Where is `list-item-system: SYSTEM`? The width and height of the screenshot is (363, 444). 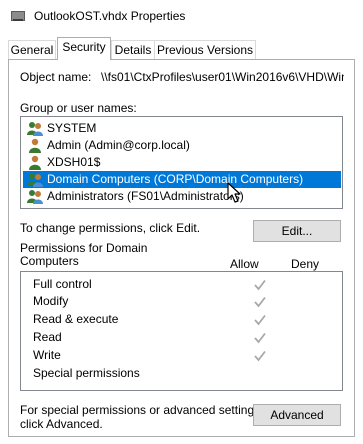 list-item-system: SYSTEM is located at coordinates (182, 128).